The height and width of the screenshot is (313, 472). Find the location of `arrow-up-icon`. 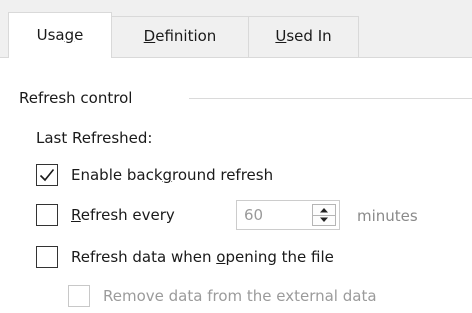

arrow-up-icon is located at coordinates (324, 210).